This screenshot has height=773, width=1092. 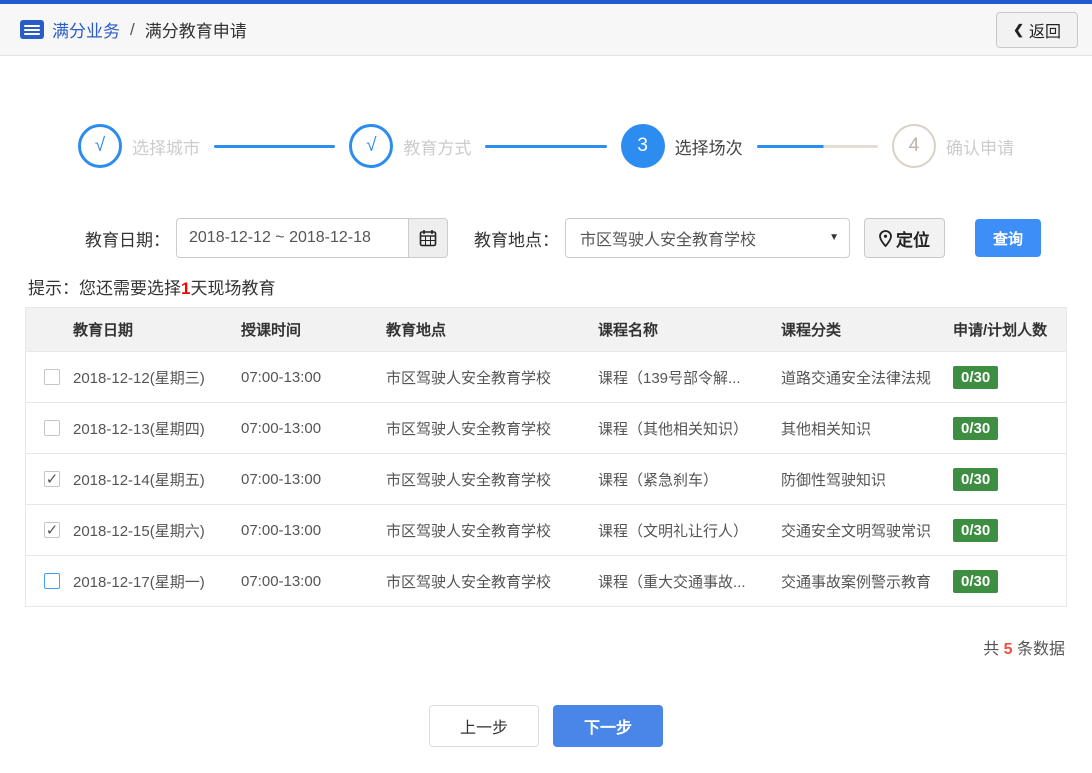 I want to click on previous-step-button: 上一步, so click(x=484, y=726).